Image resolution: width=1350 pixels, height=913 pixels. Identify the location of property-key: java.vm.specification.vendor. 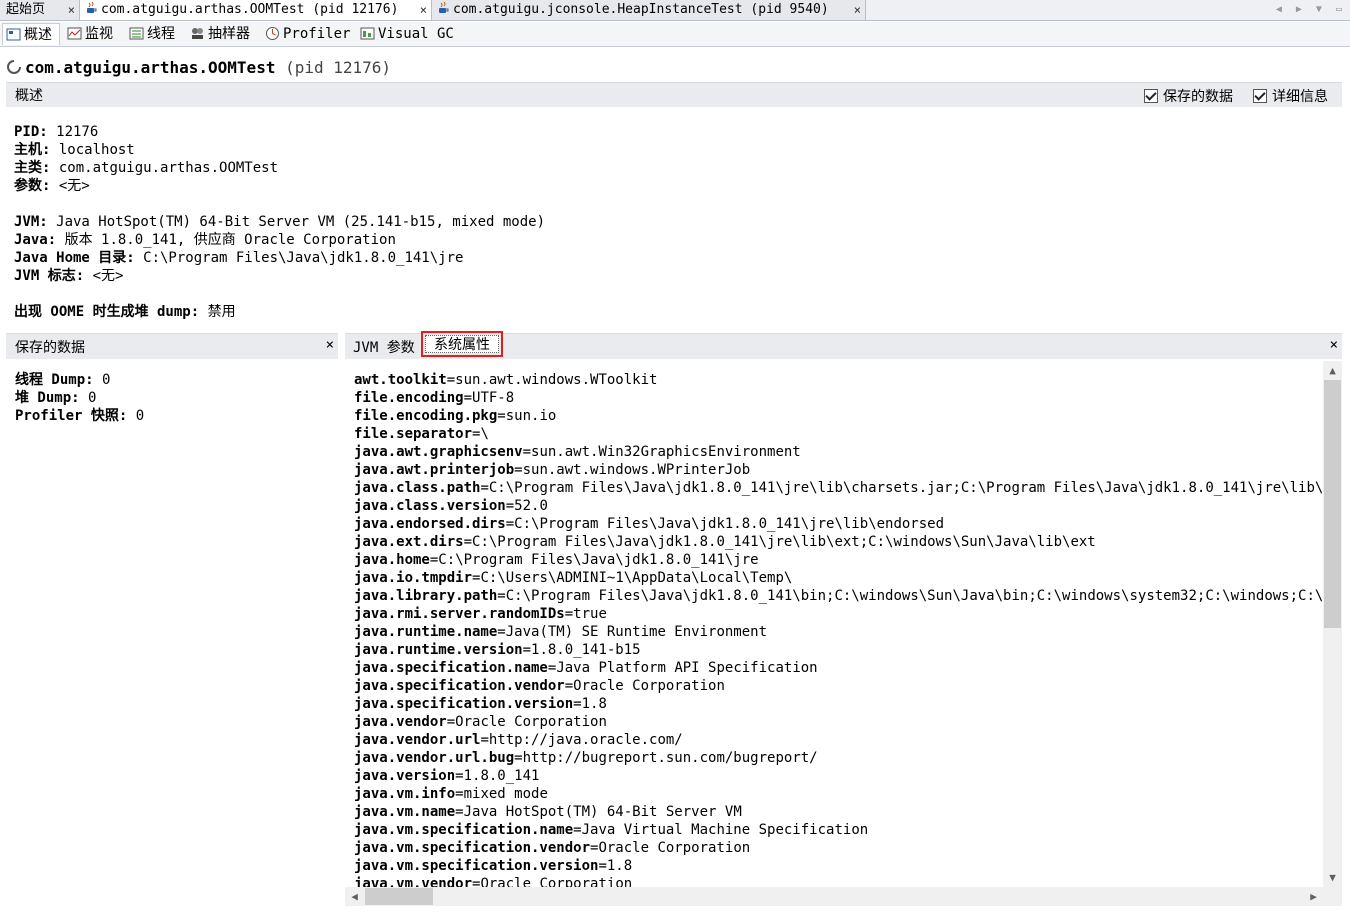
(472, 848).